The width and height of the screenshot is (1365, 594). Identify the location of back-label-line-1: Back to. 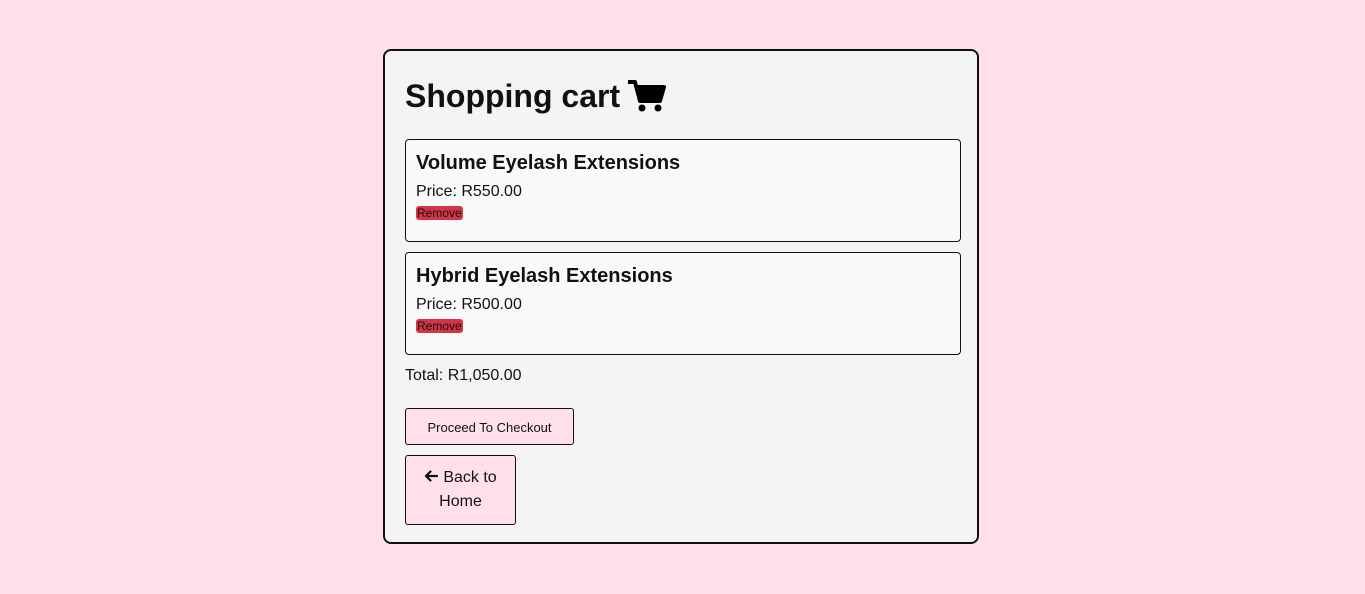
(470, 477).